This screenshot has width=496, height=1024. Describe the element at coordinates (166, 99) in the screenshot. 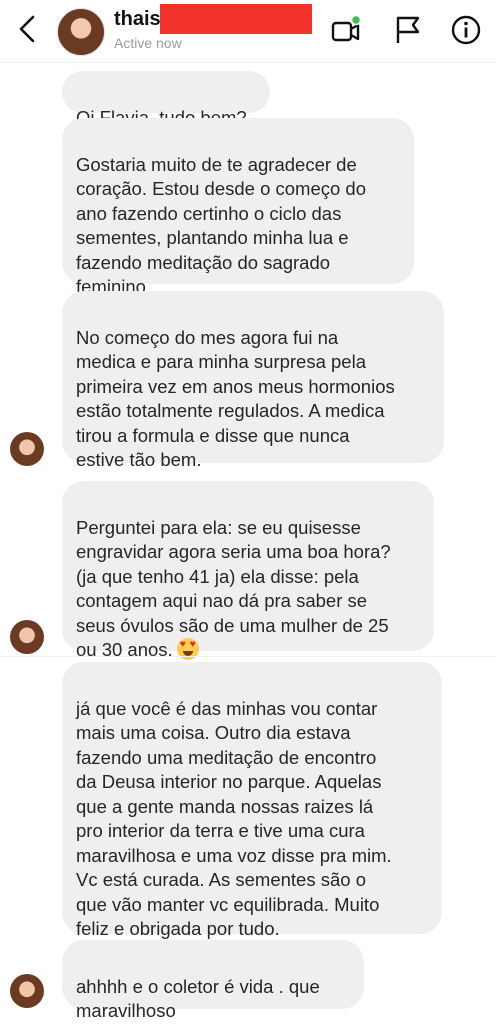

I see `message-bubble: Oi Flavia, tudo bem?` at that location.